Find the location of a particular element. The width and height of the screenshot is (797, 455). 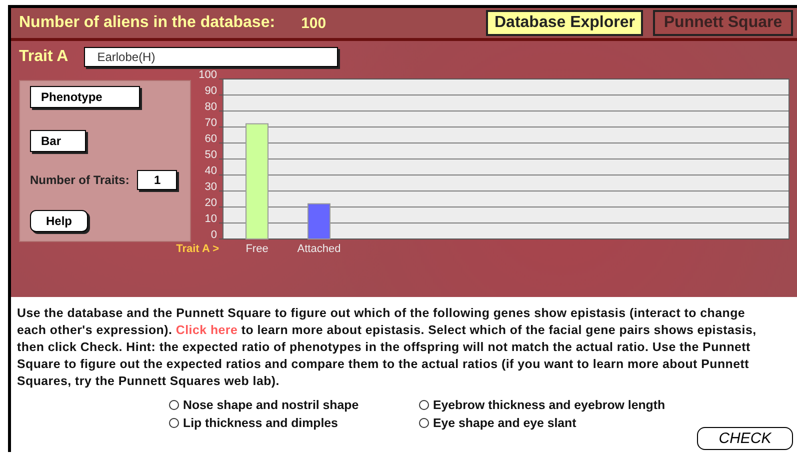

axis-tick-label: 60 is located at coordinates (210, 139).